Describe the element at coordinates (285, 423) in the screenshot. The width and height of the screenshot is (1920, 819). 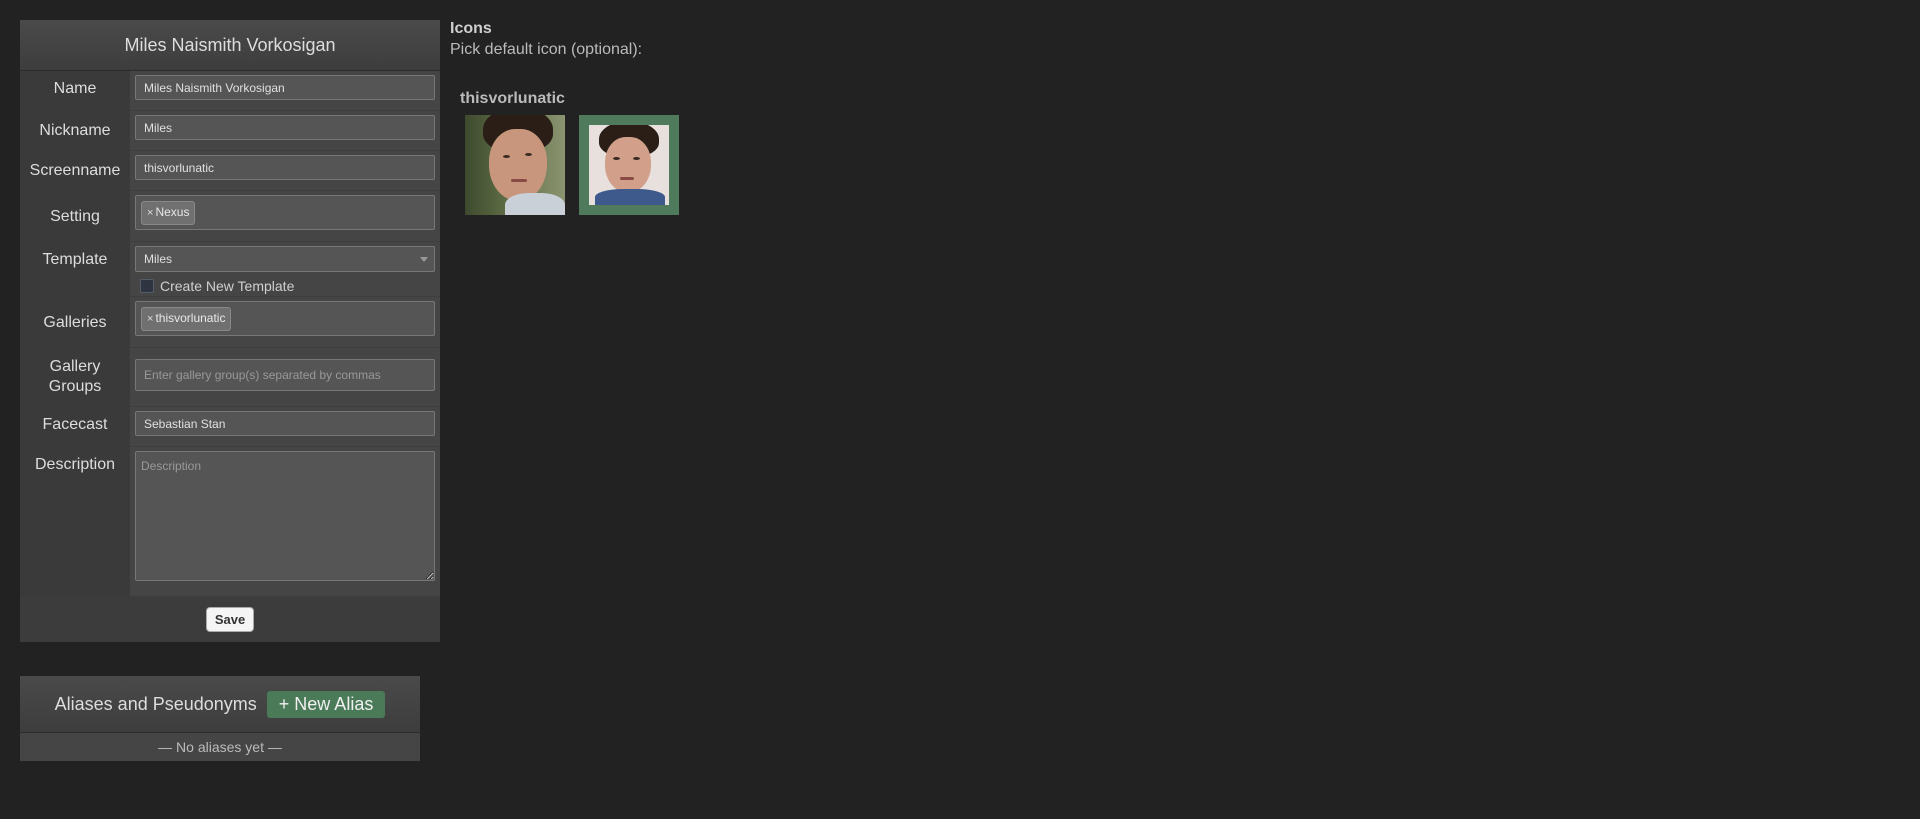
I see `facecast-input` at that location.